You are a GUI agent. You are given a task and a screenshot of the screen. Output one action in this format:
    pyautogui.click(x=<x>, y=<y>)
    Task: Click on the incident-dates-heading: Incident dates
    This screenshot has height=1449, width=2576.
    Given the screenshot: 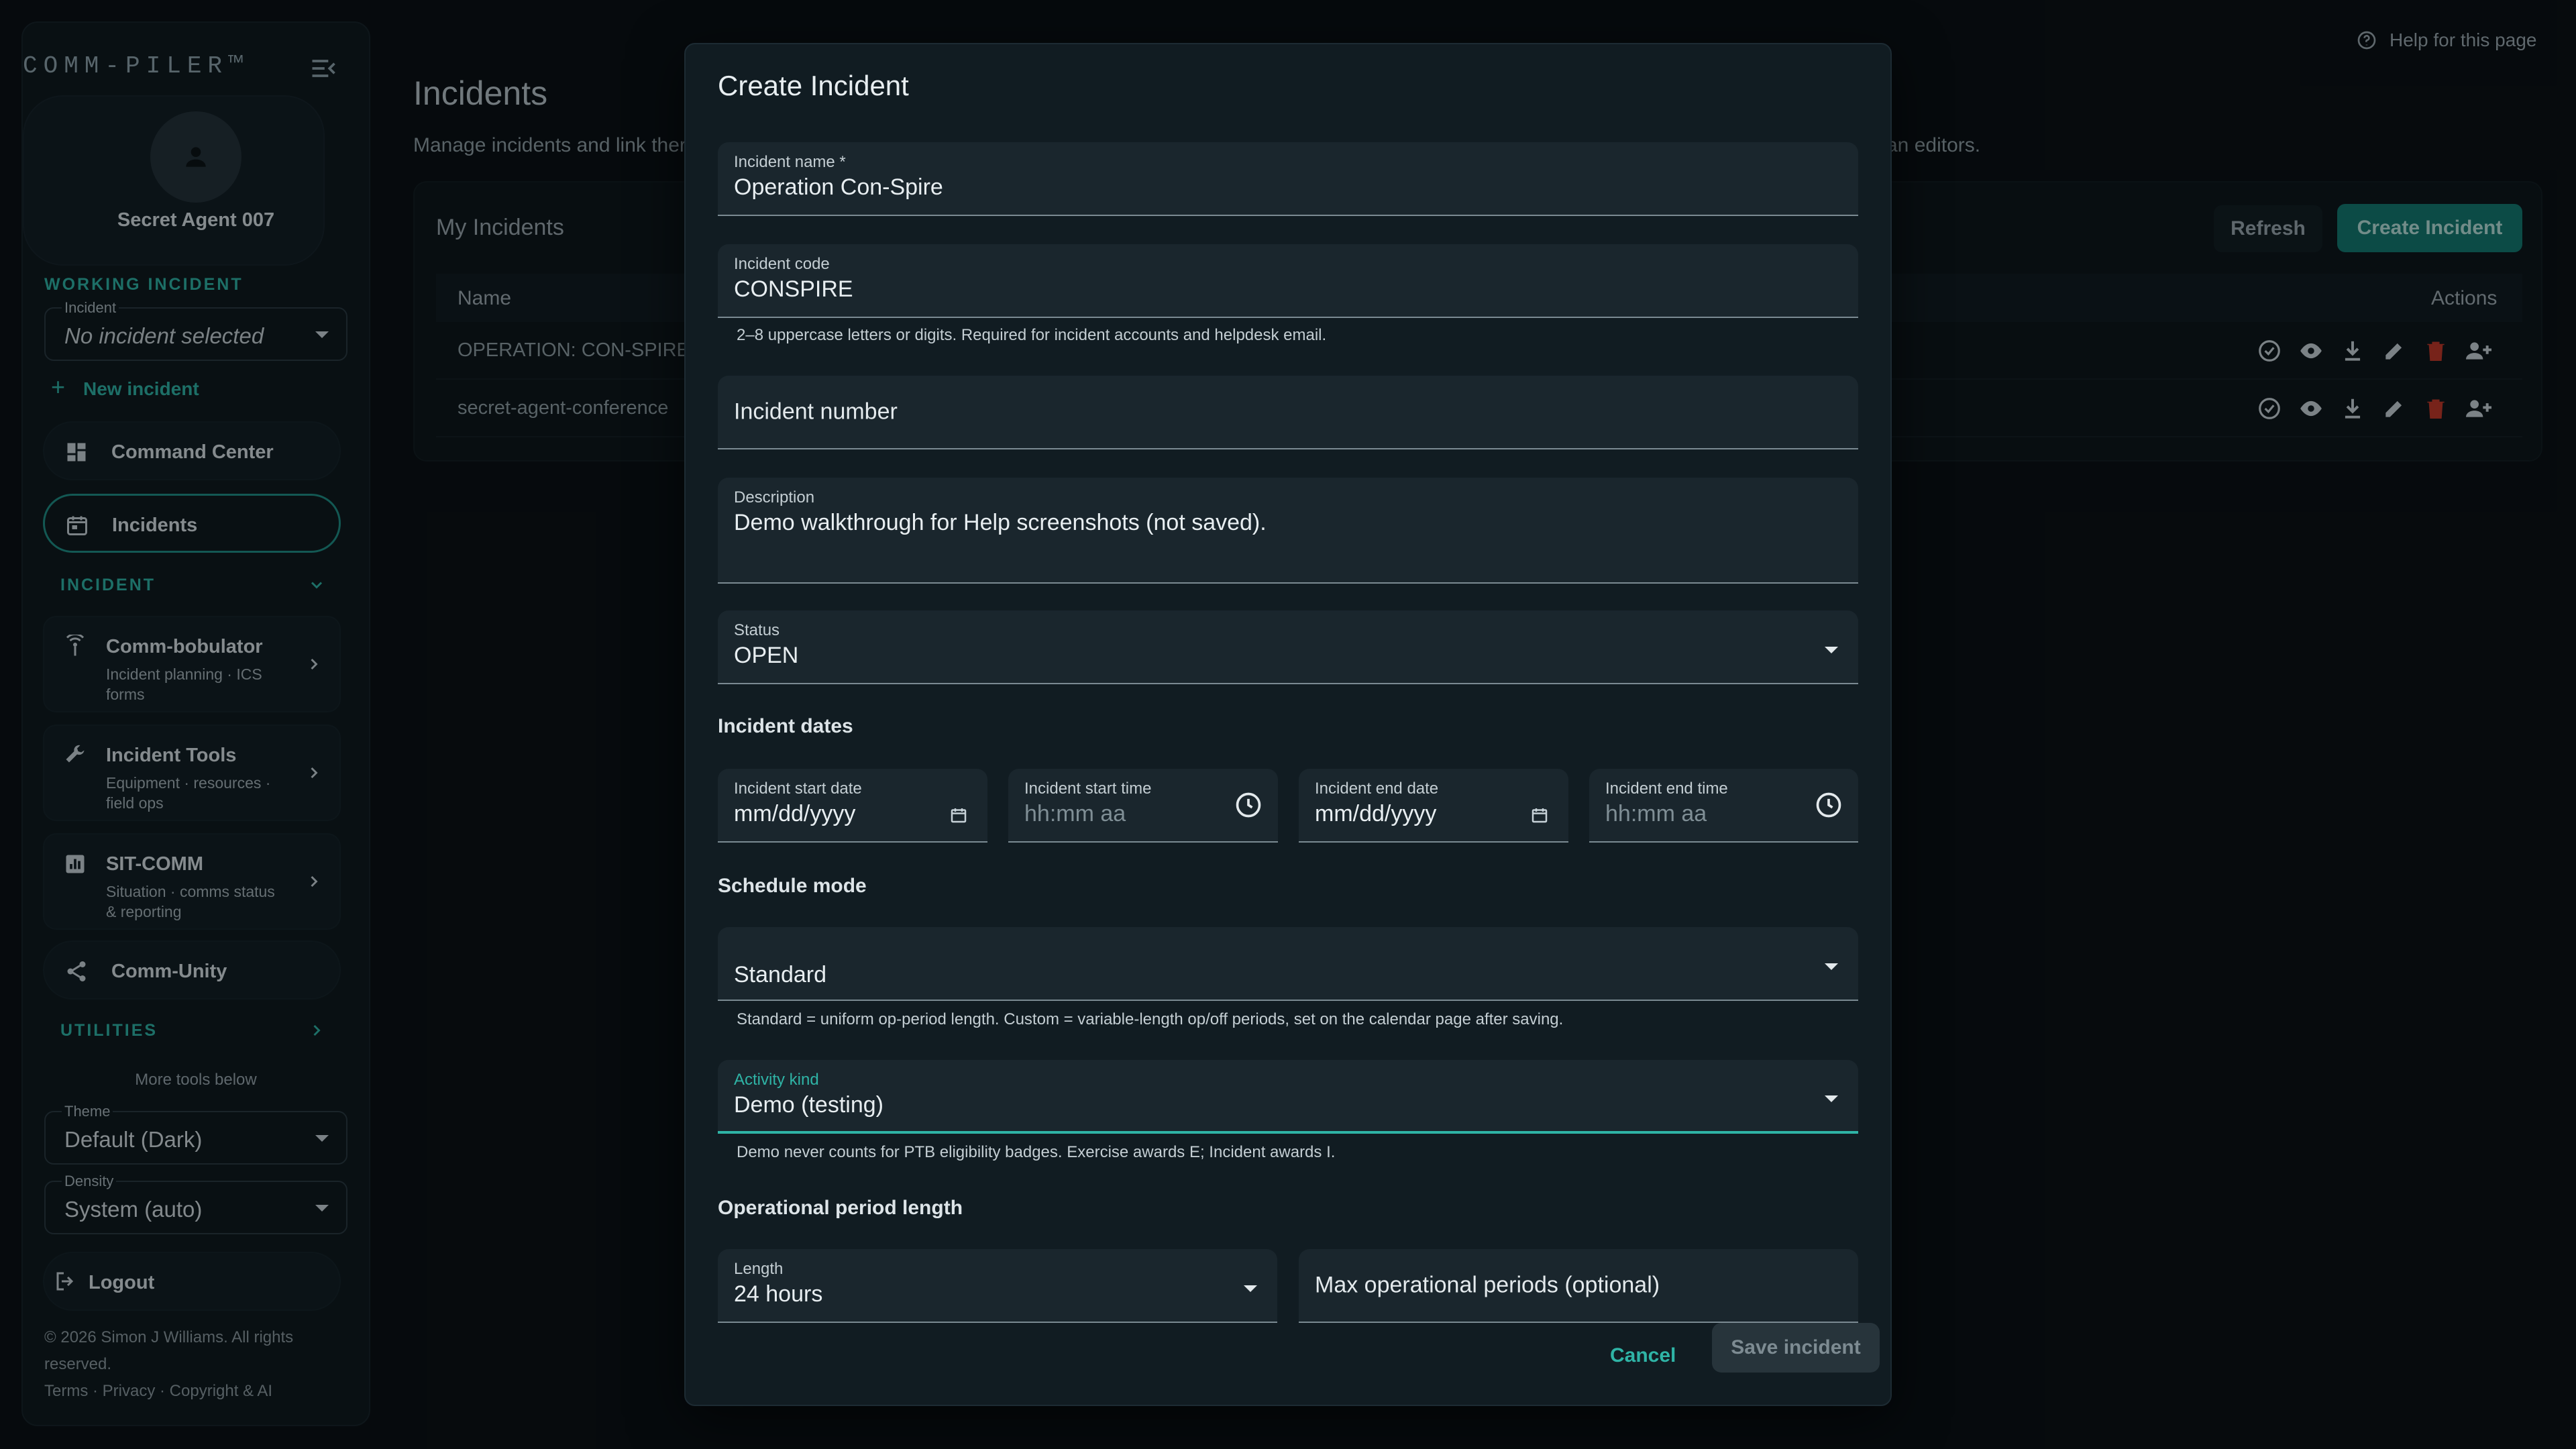 What is the action you would take?
    pyautogui.click(x=785, y=726)
    